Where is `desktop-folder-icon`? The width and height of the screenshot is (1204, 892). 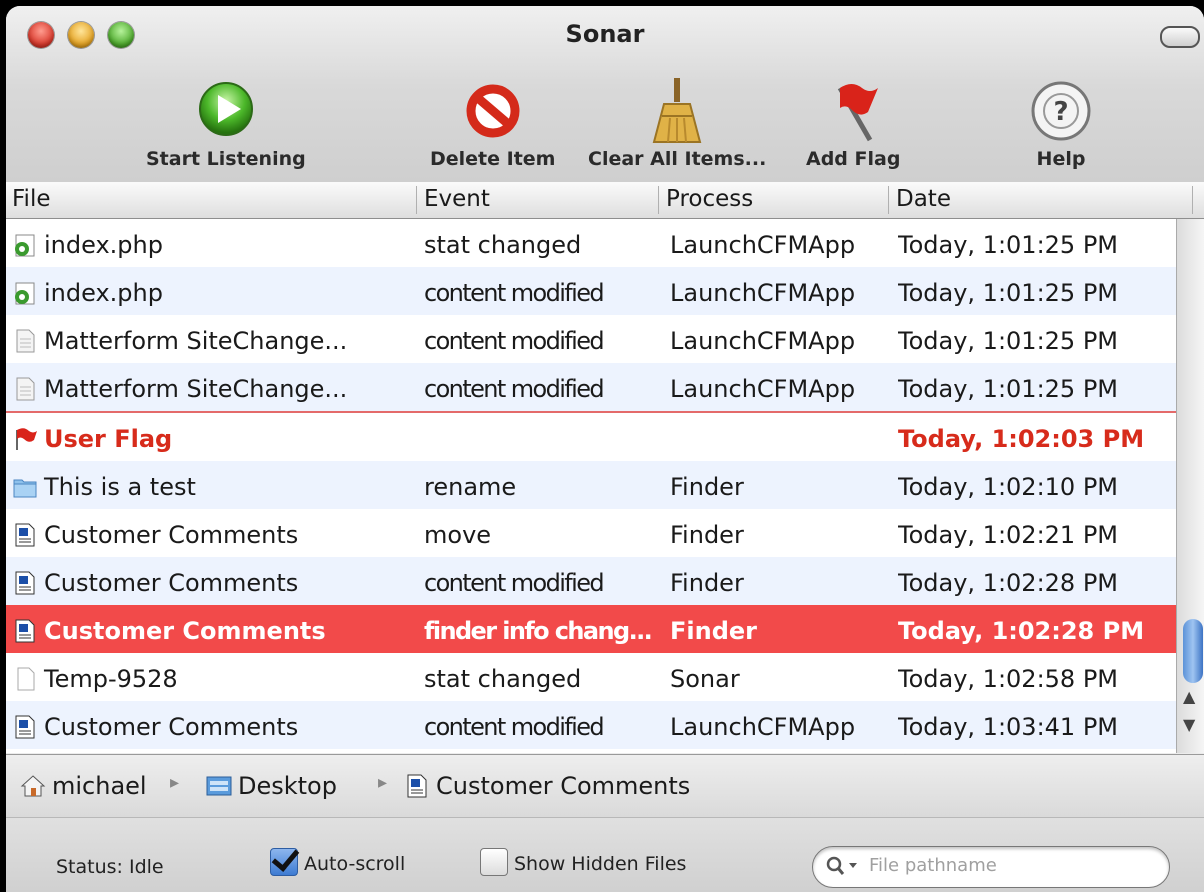 desktop-folder-icon is located at coordinates (219, 786).